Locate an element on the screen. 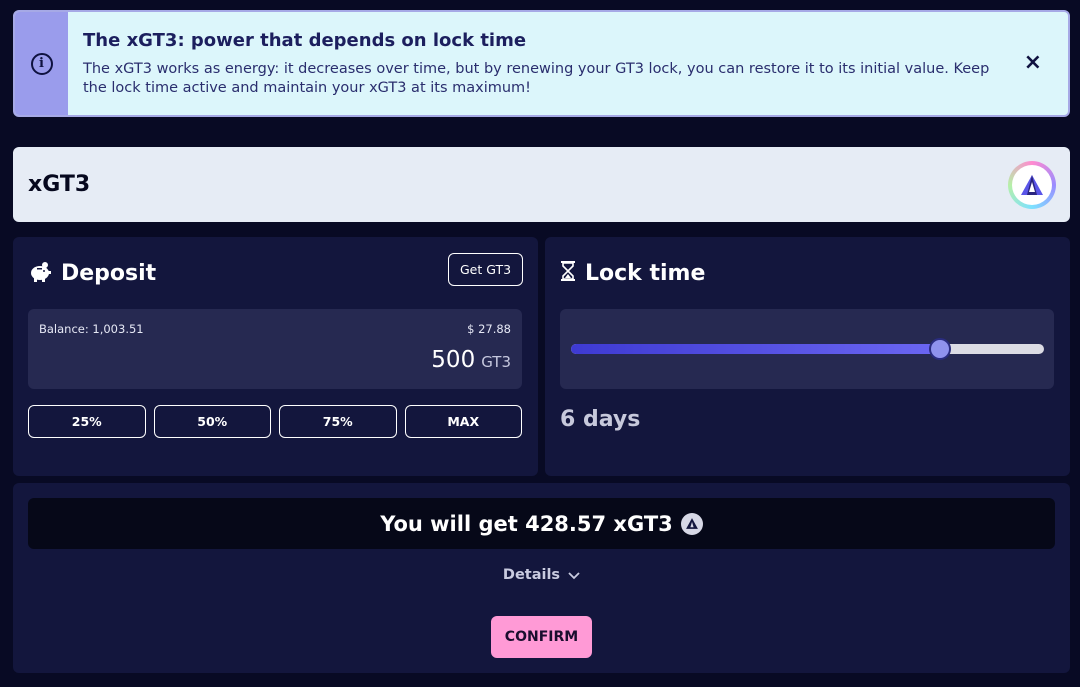  lock-time-slider-track is located at coordinates (807, 349).